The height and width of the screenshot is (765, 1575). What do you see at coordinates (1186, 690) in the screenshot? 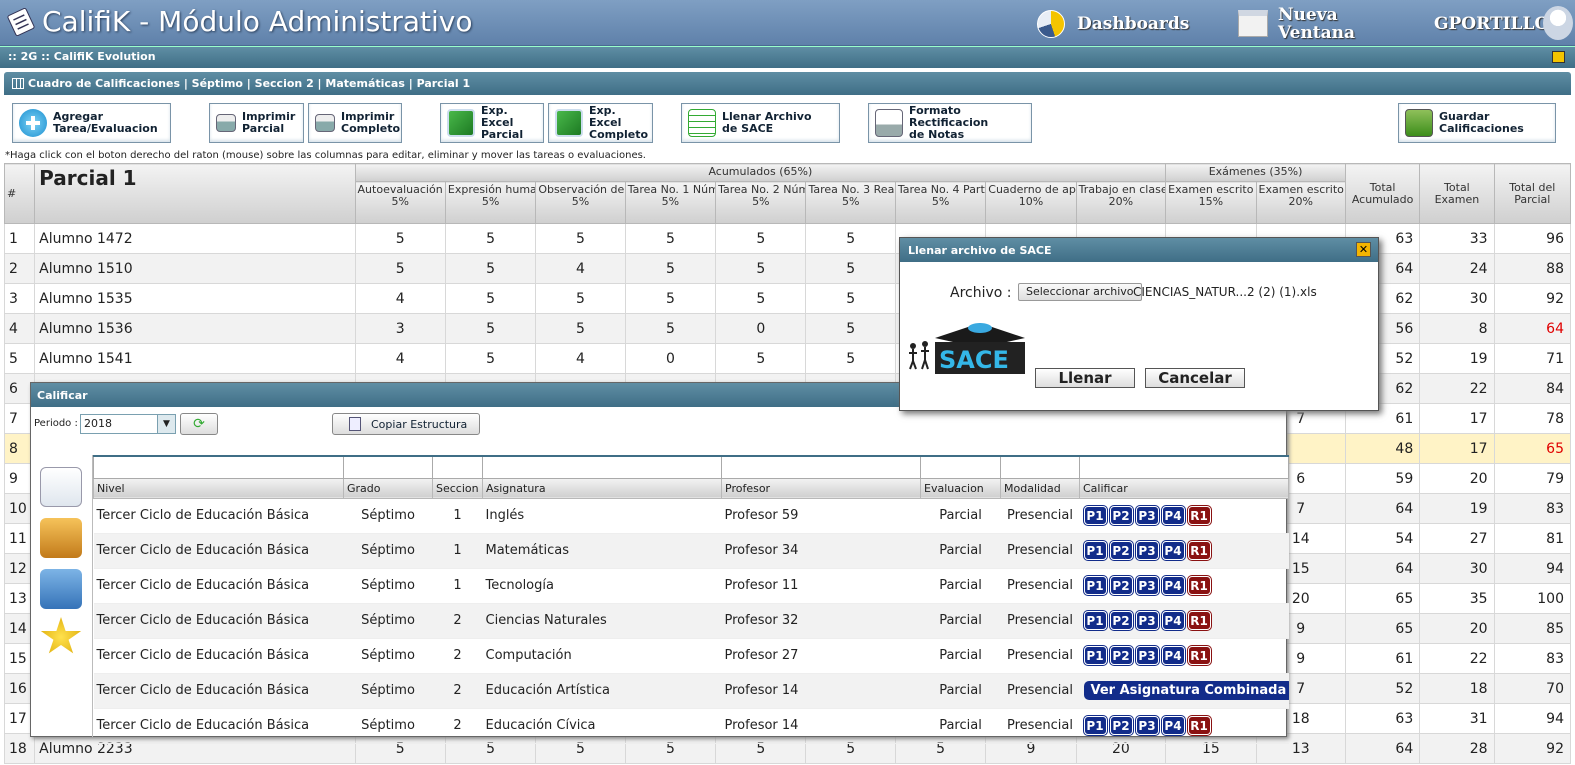
I see `combined-subject-button: Ver Asignatura Combinada` at bounding box center [1186, 690].